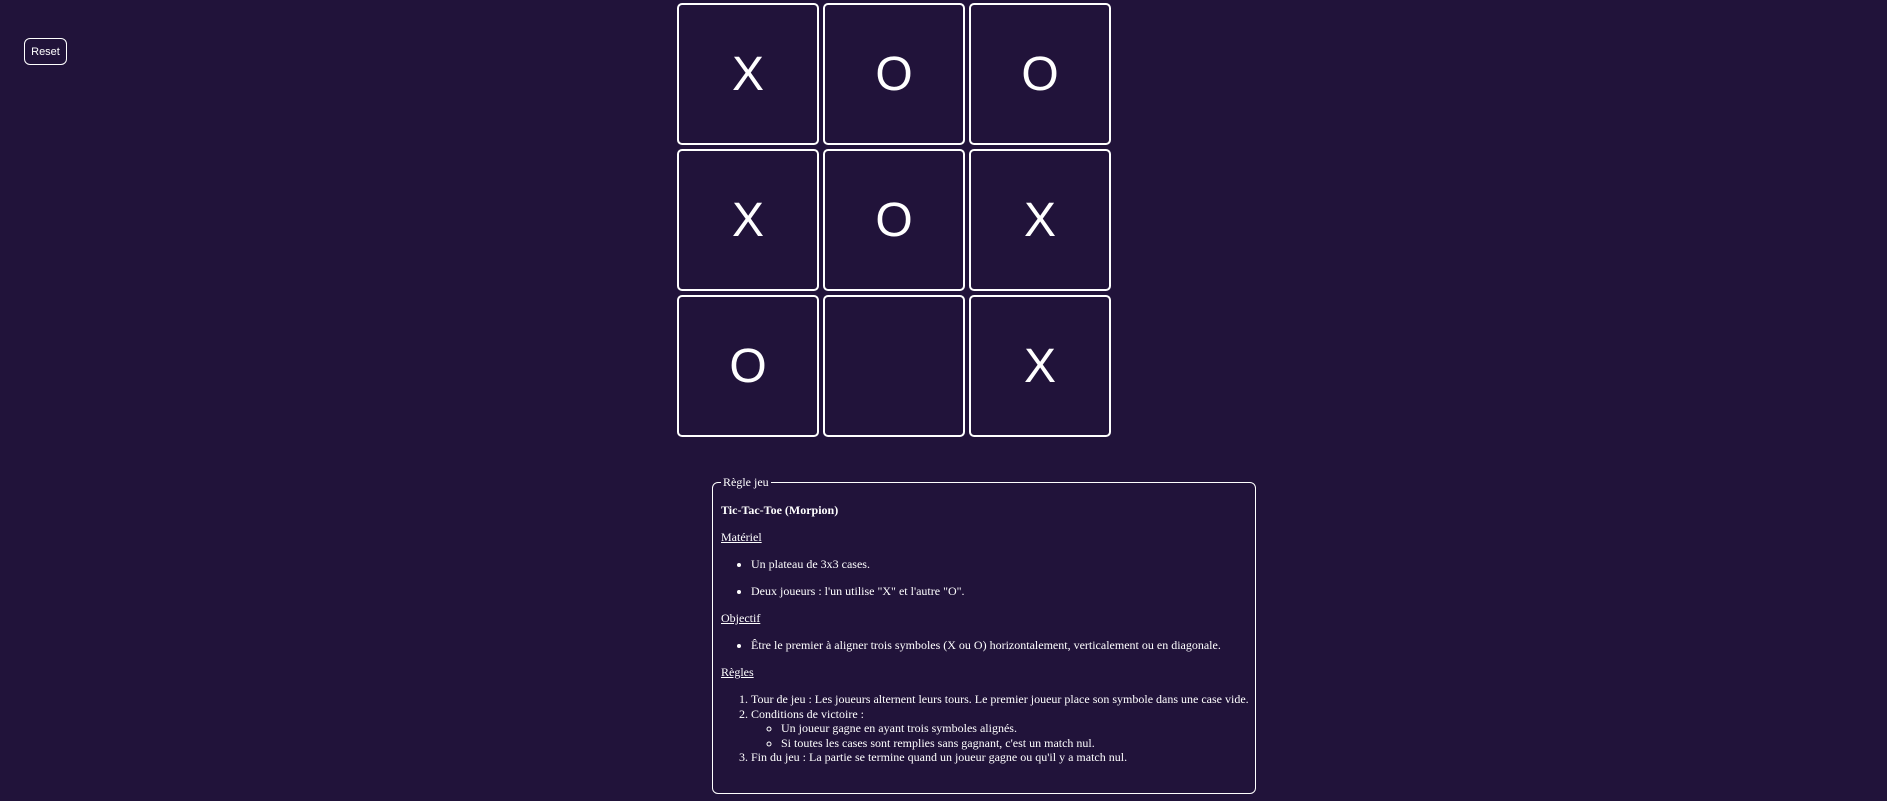 The height and width of the screenshot is (801, 1887). Describe the element at coordinates (741, 537) in the screenshot. I see `materiel-heading: Matériel` at that location.